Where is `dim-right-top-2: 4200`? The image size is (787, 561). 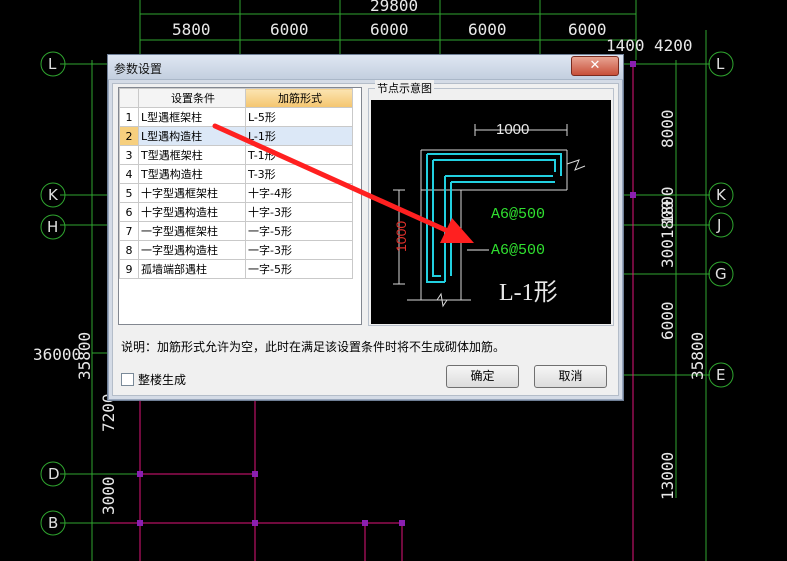 dim-right-top-2: 4200 is located at coordinates (673, 45).